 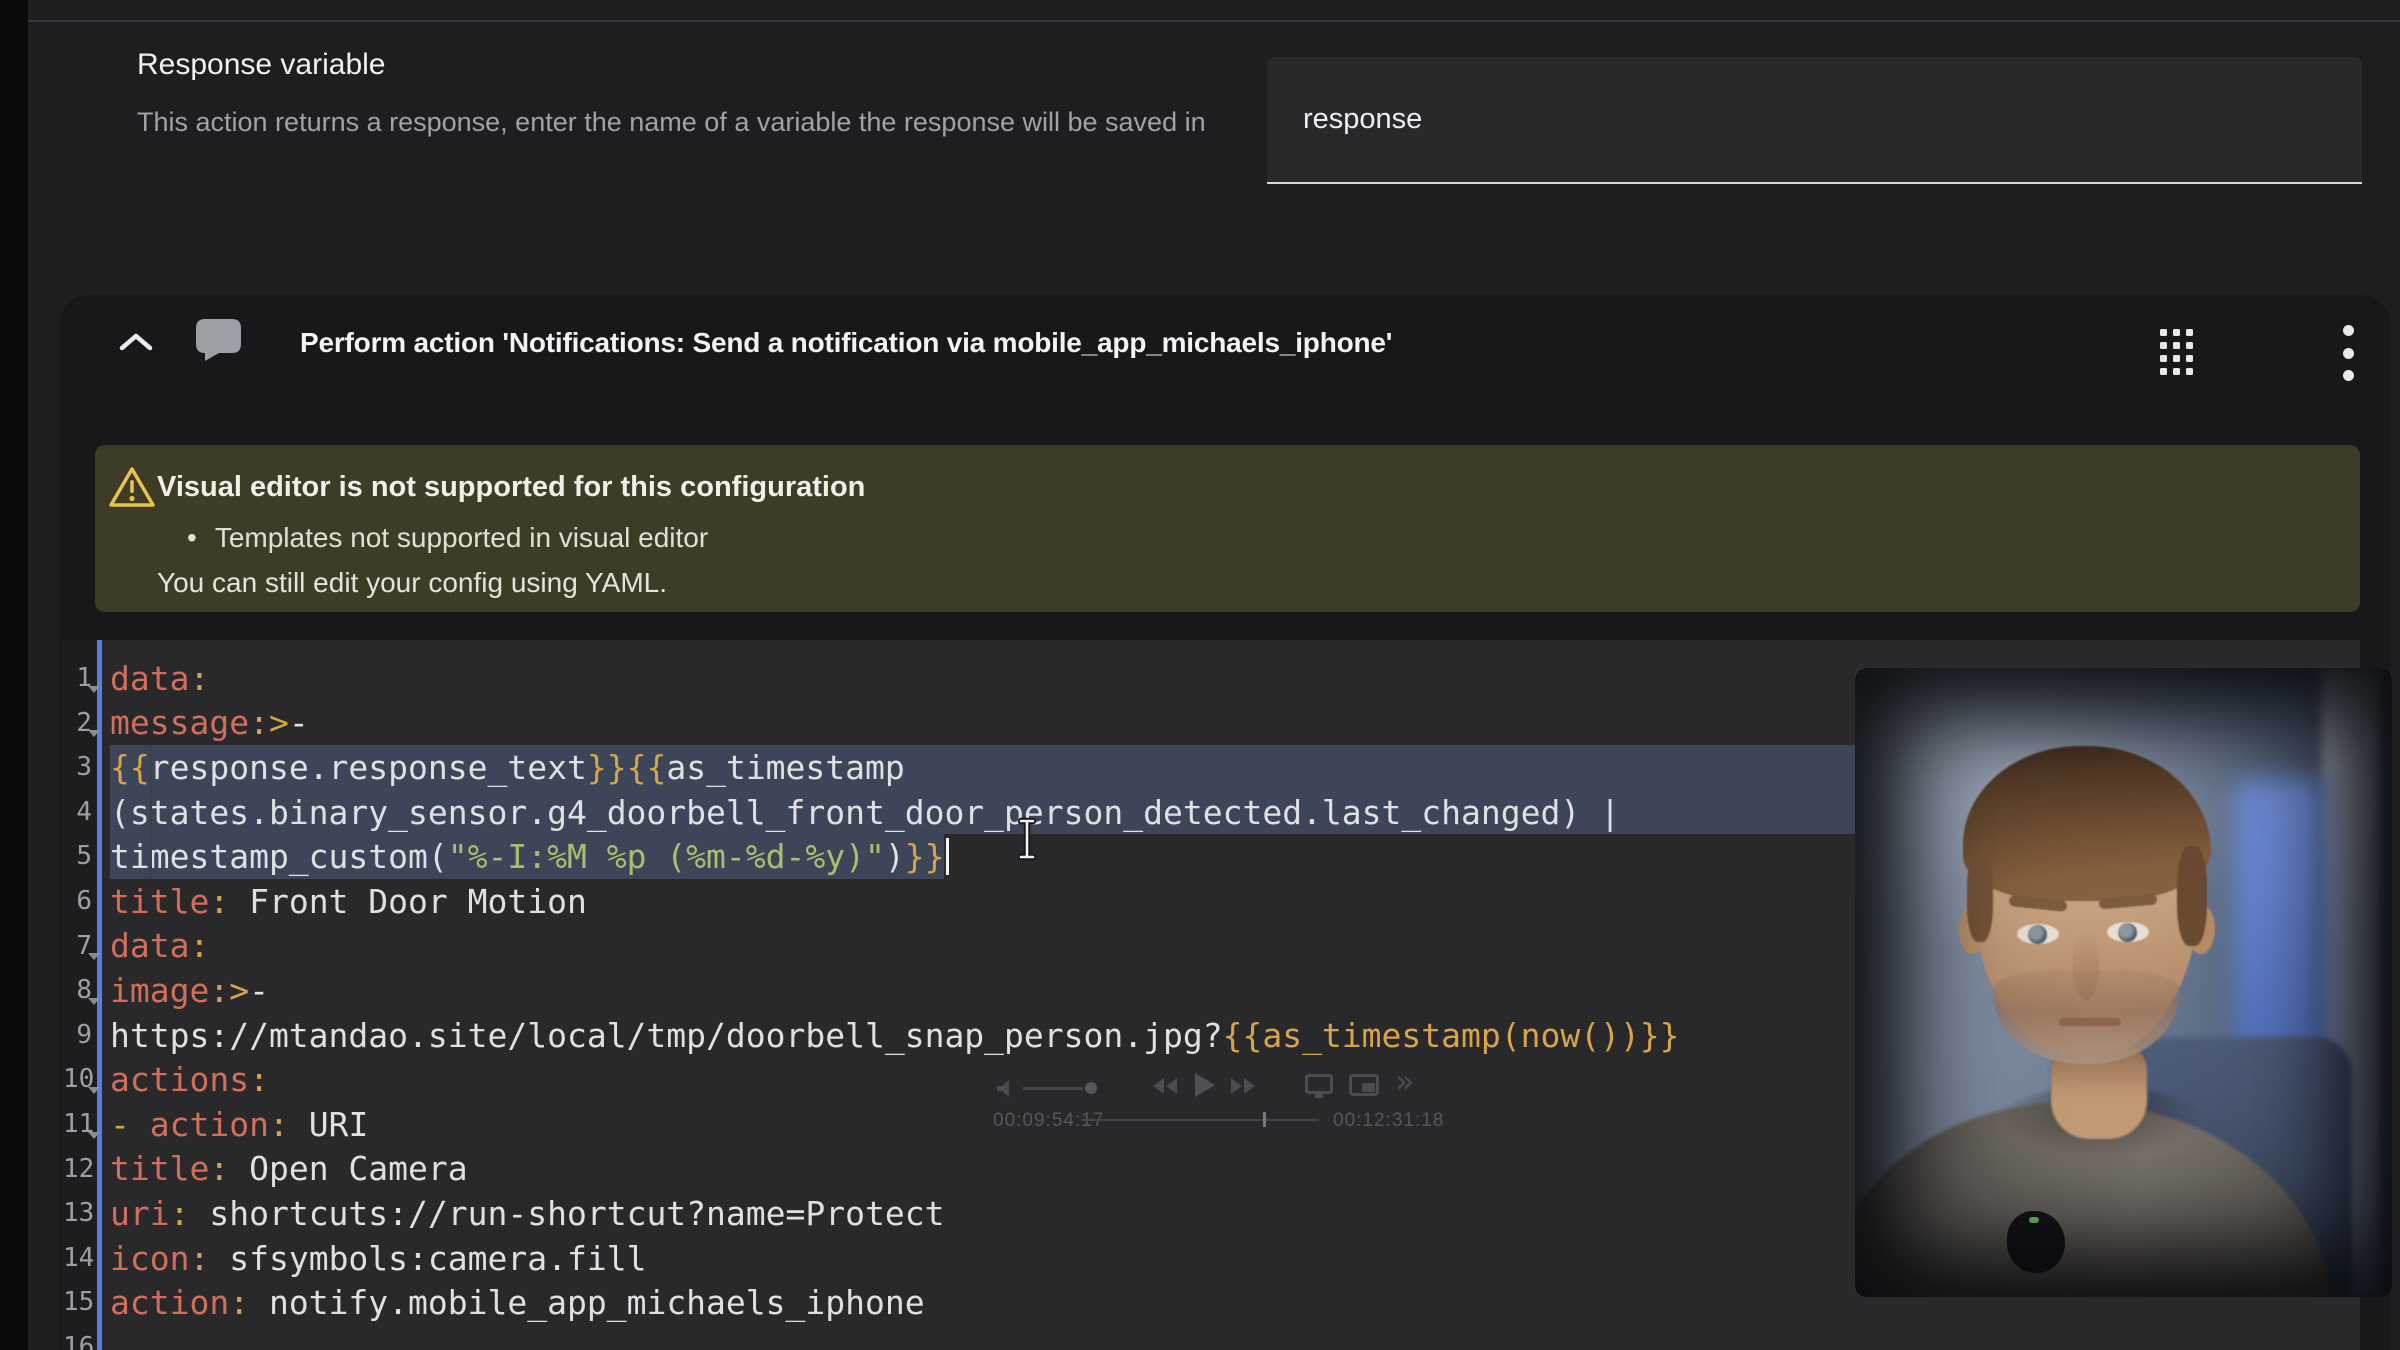 What do you see at coordinates (1214, 21) in the screenshot?
I see `section-divider` at bounding box center [1214, 21].